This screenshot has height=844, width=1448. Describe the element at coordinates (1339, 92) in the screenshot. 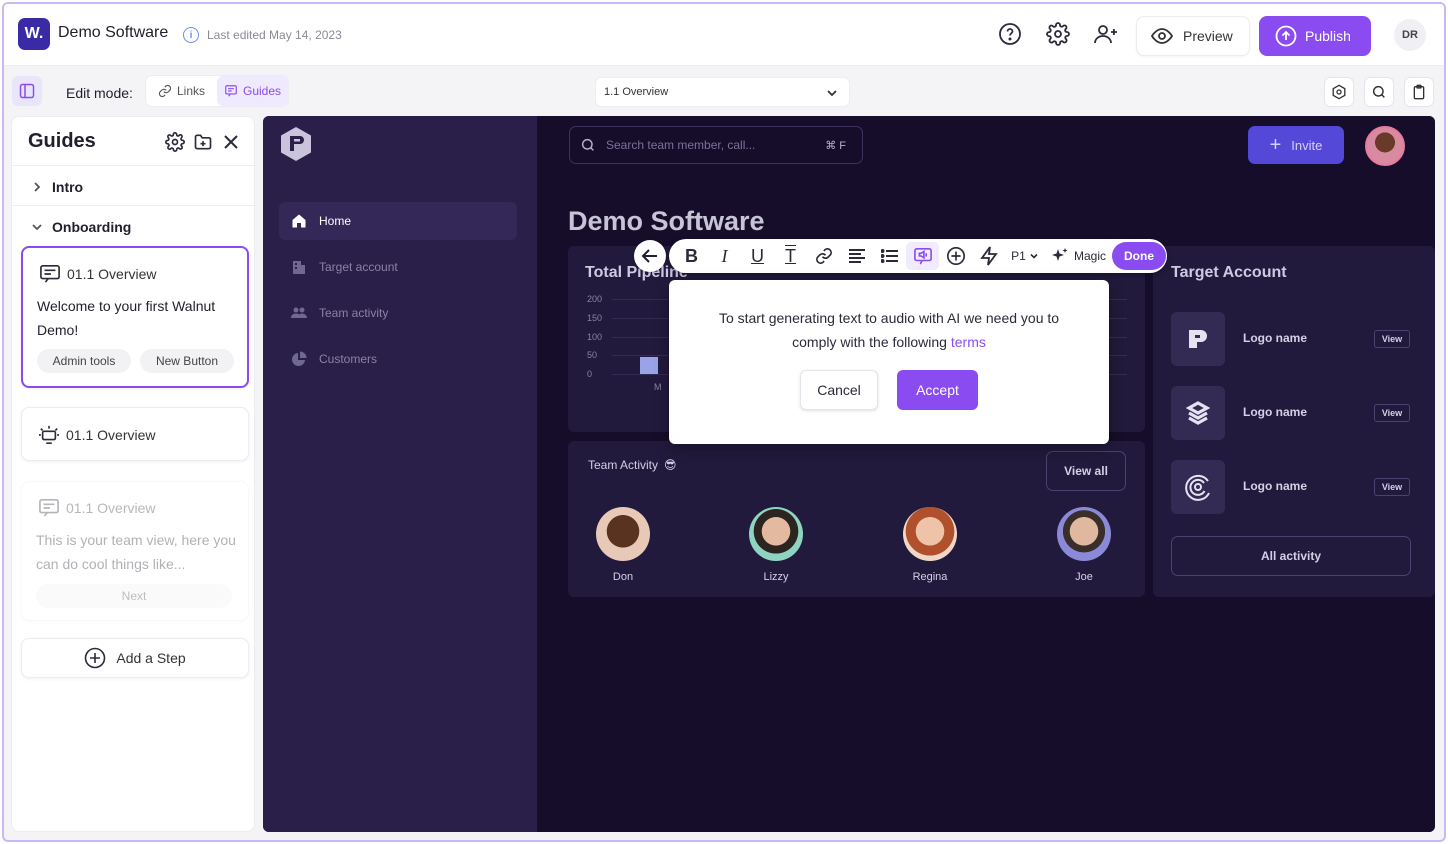

I see `target-settings-button` at that location.